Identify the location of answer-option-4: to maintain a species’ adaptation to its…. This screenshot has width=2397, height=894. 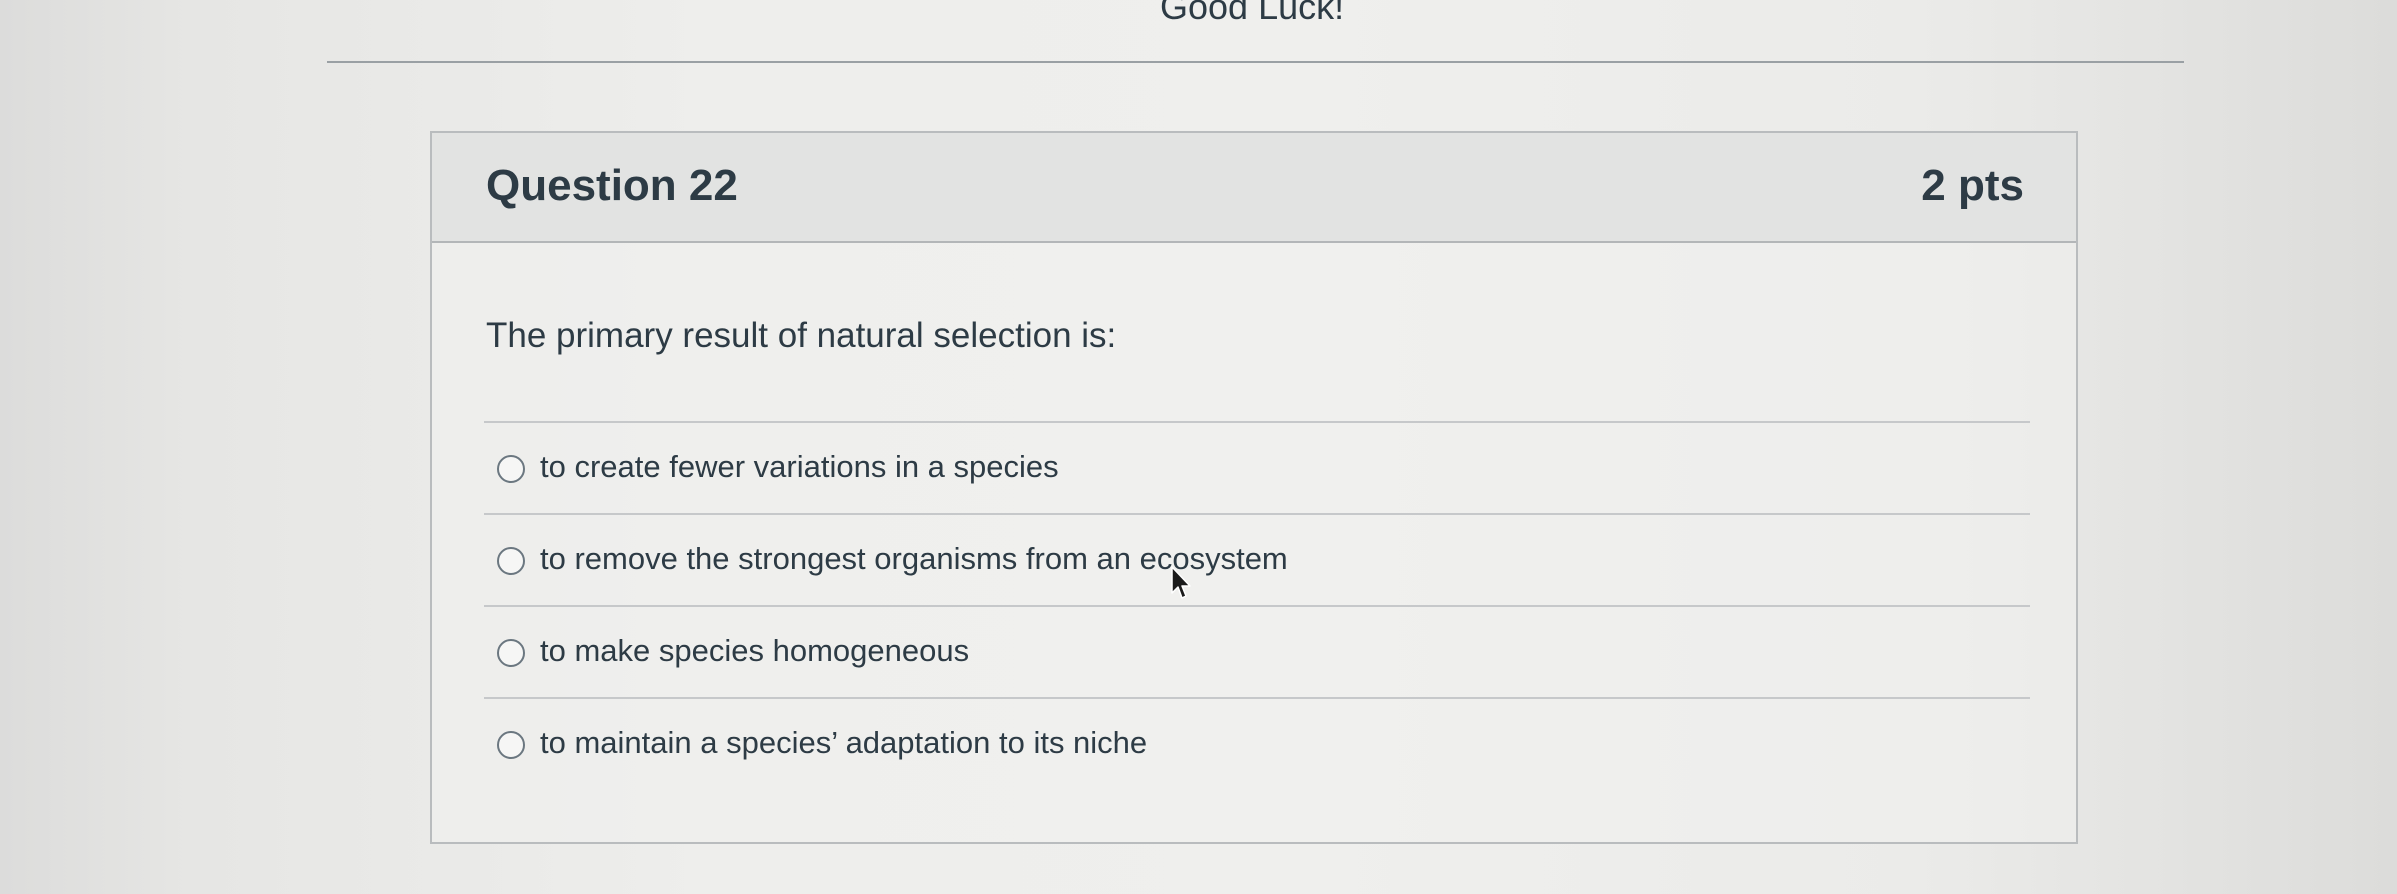
(1257, 743).